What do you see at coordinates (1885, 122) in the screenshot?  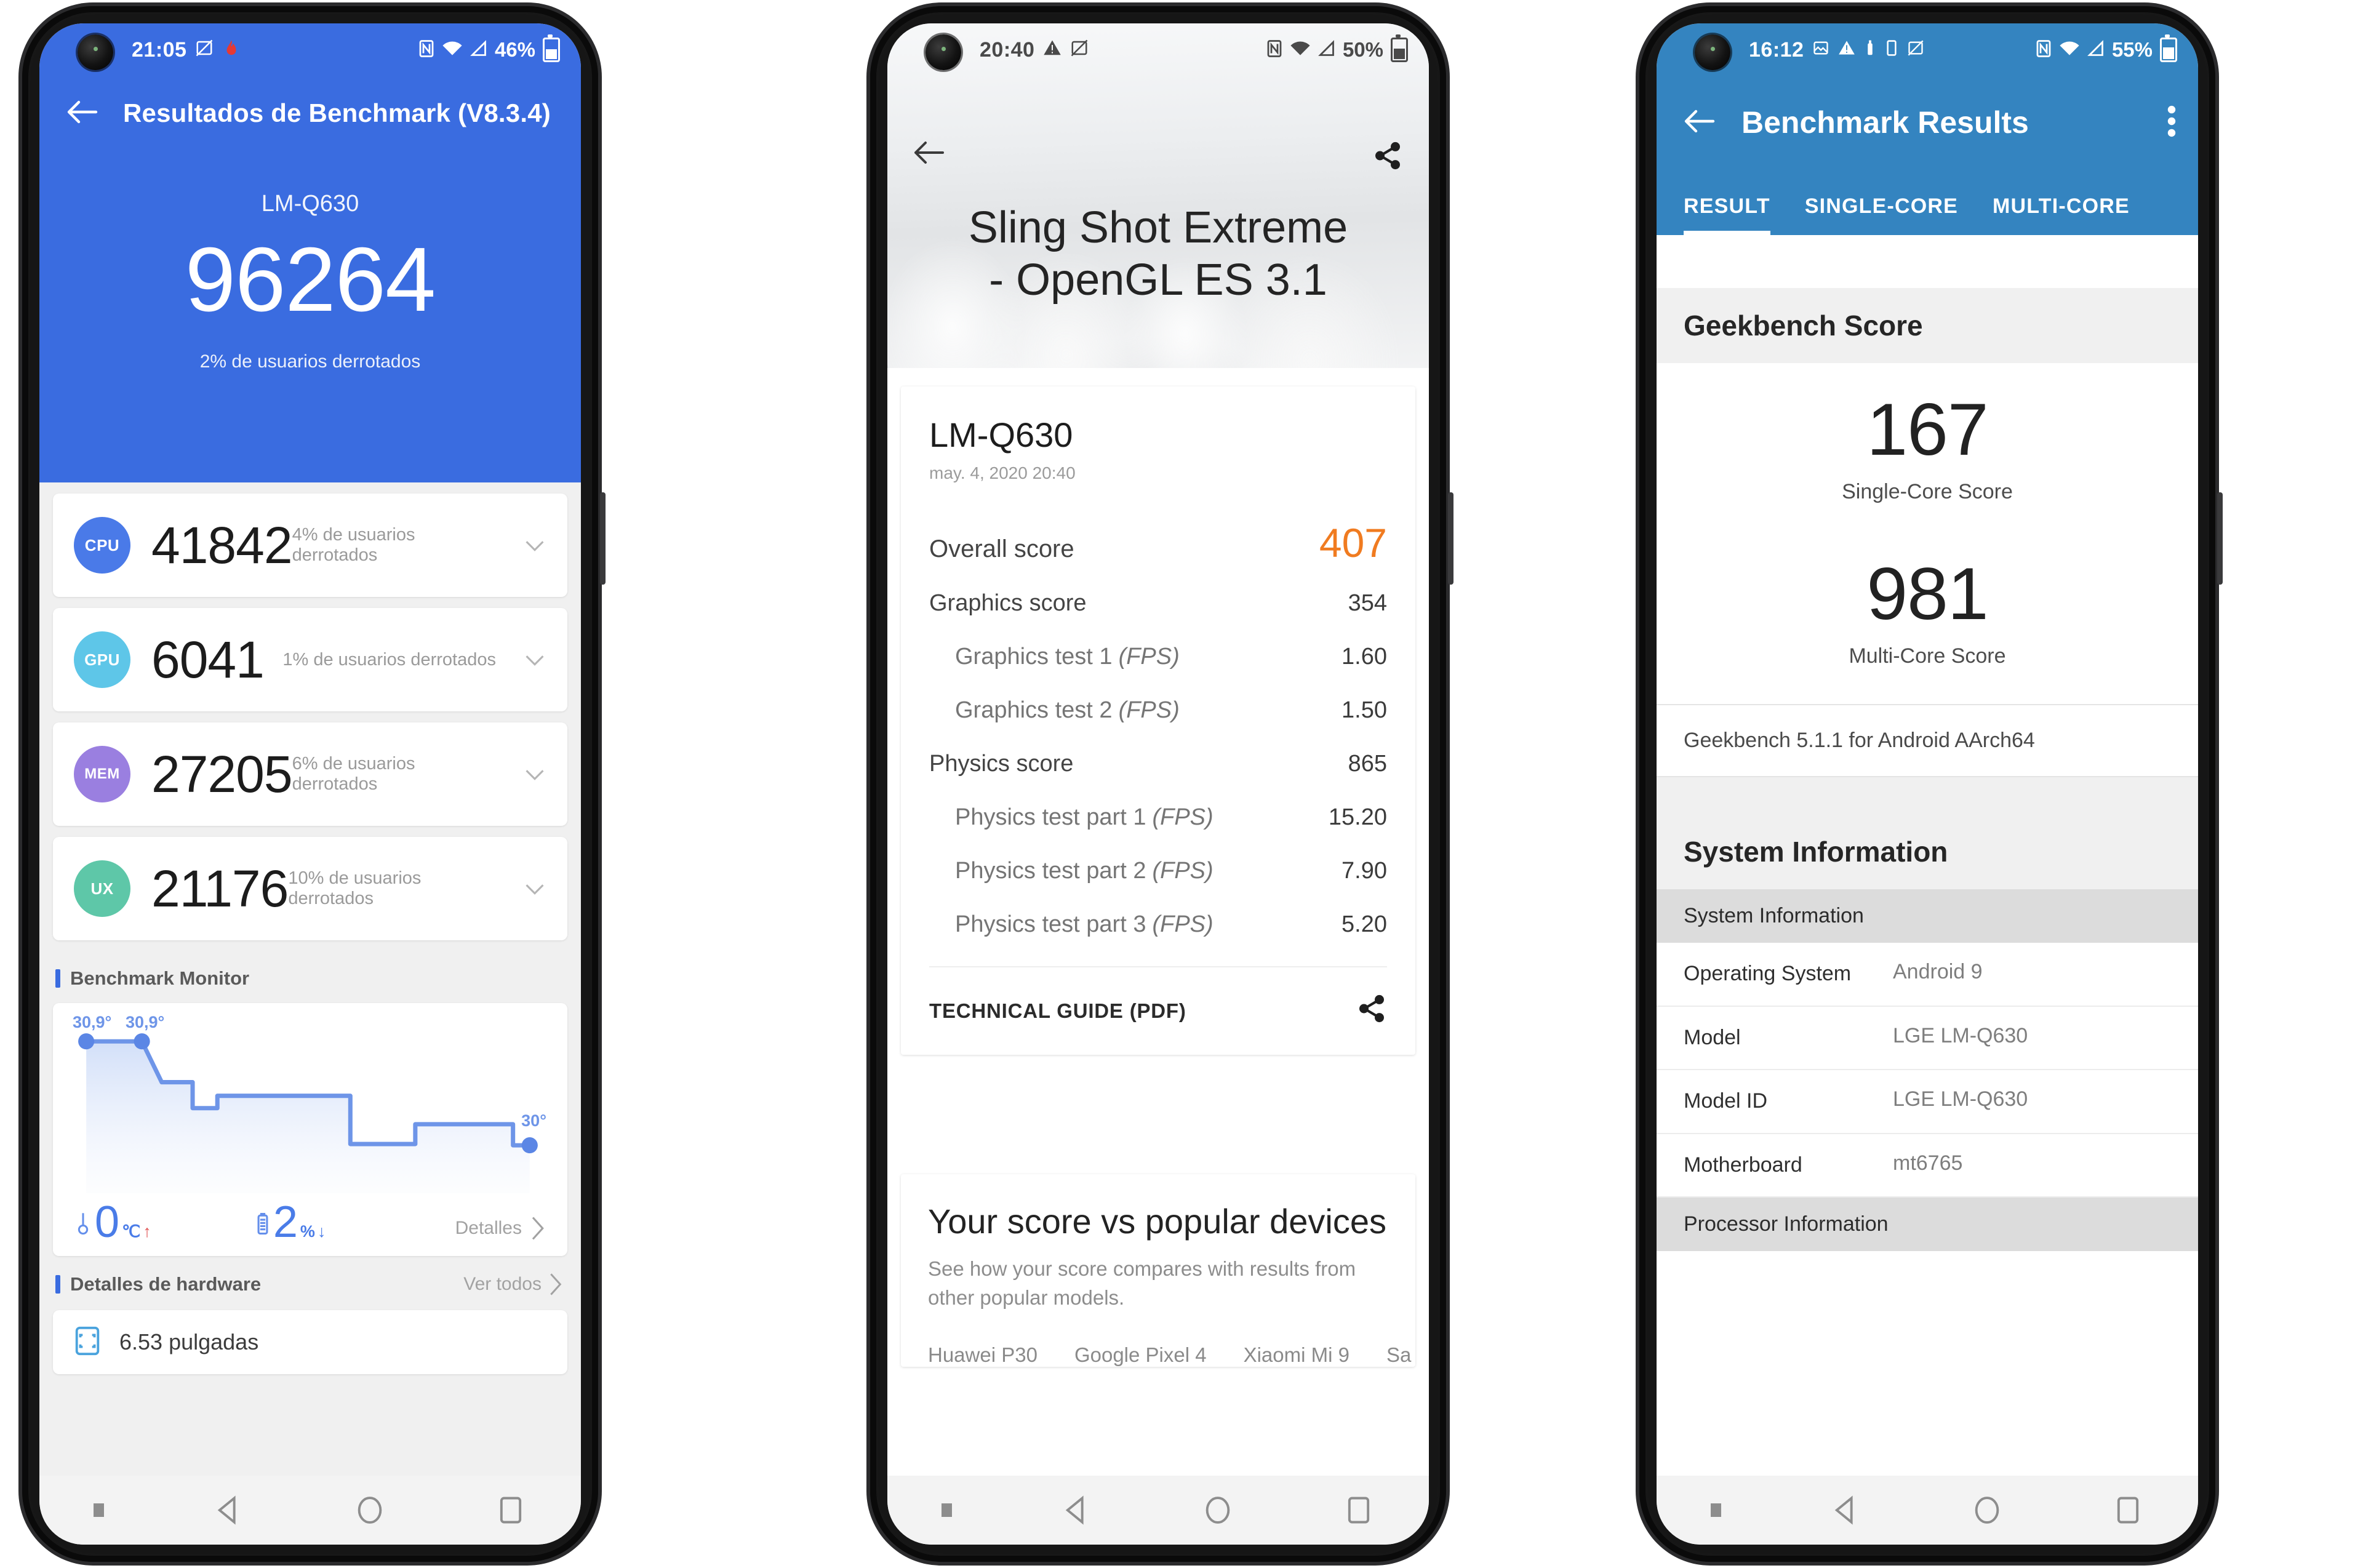 I see `page-title: Benchmark Results` at bounding box center [1885, 122].